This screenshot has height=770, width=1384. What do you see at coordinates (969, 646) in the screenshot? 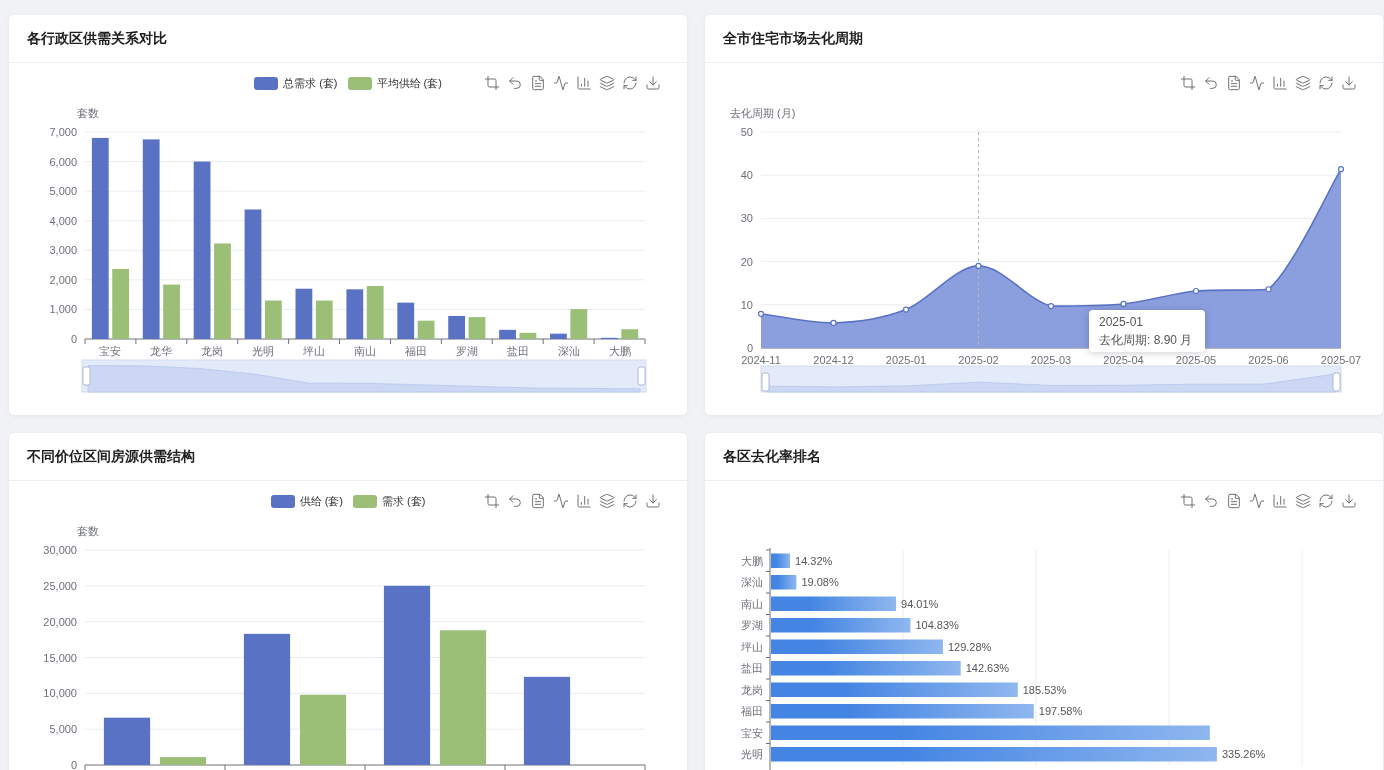
I see `data-label: 129.28%` at bounding box center [969, 646].